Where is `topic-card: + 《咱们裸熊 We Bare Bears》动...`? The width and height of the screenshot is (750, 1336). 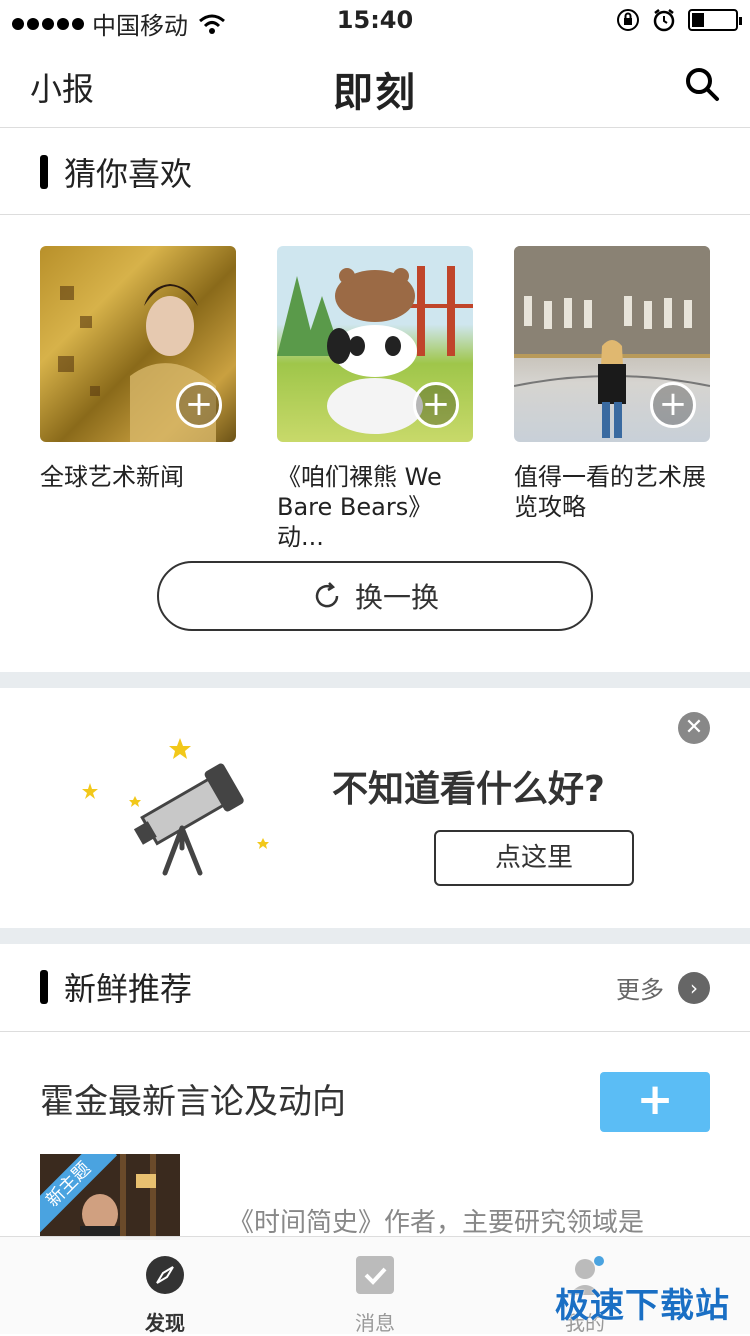 topic-card: + 《咱们裸熊 We Bare Bears》动... is located at coordinates (375, 399).